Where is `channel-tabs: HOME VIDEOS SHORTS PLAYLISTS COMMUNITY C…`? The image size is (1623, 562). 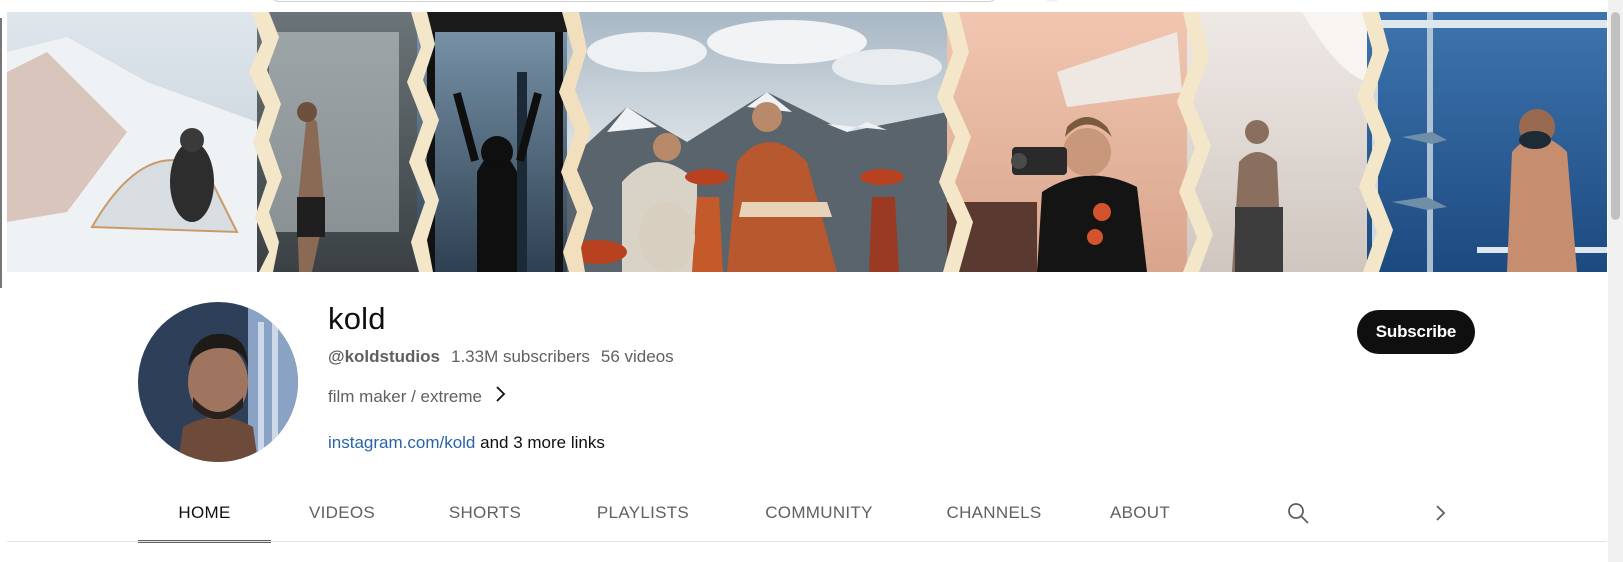 channel-tabs: HOME VIDEOS SHORTS PLAYLISTS COMMUNITY C… is located at coordinates (669, 513).